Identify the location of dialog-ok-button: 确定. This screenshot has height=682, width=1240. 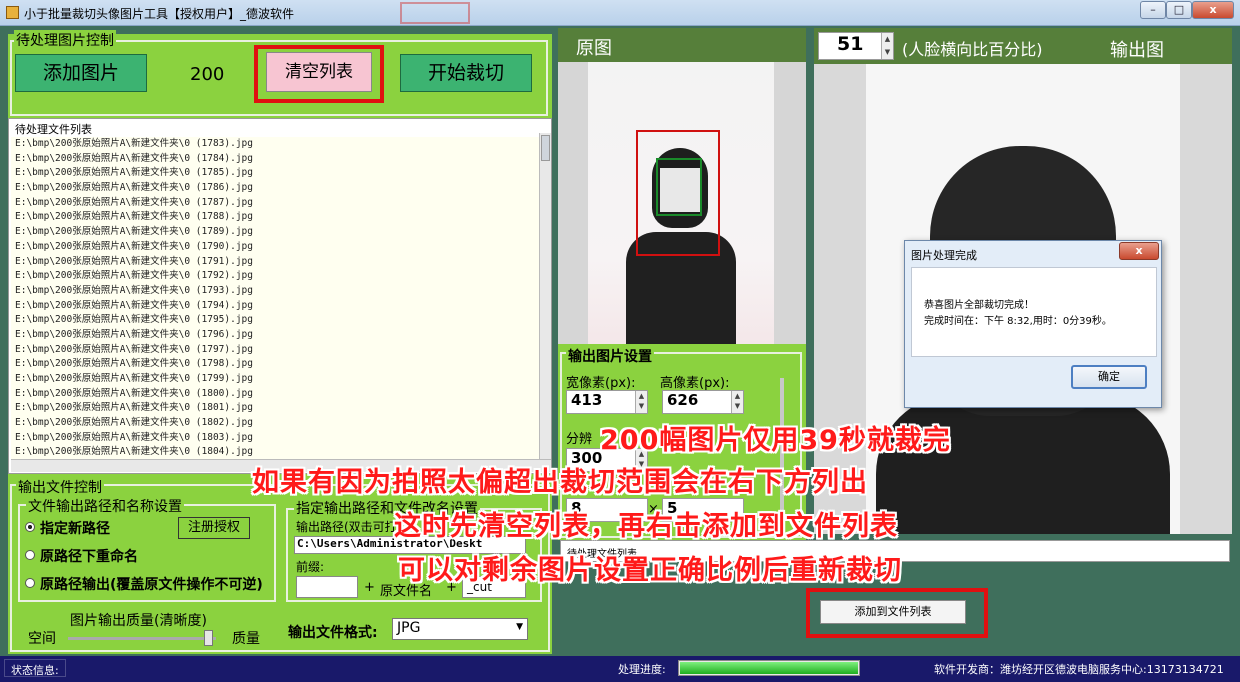
(1109, 377).